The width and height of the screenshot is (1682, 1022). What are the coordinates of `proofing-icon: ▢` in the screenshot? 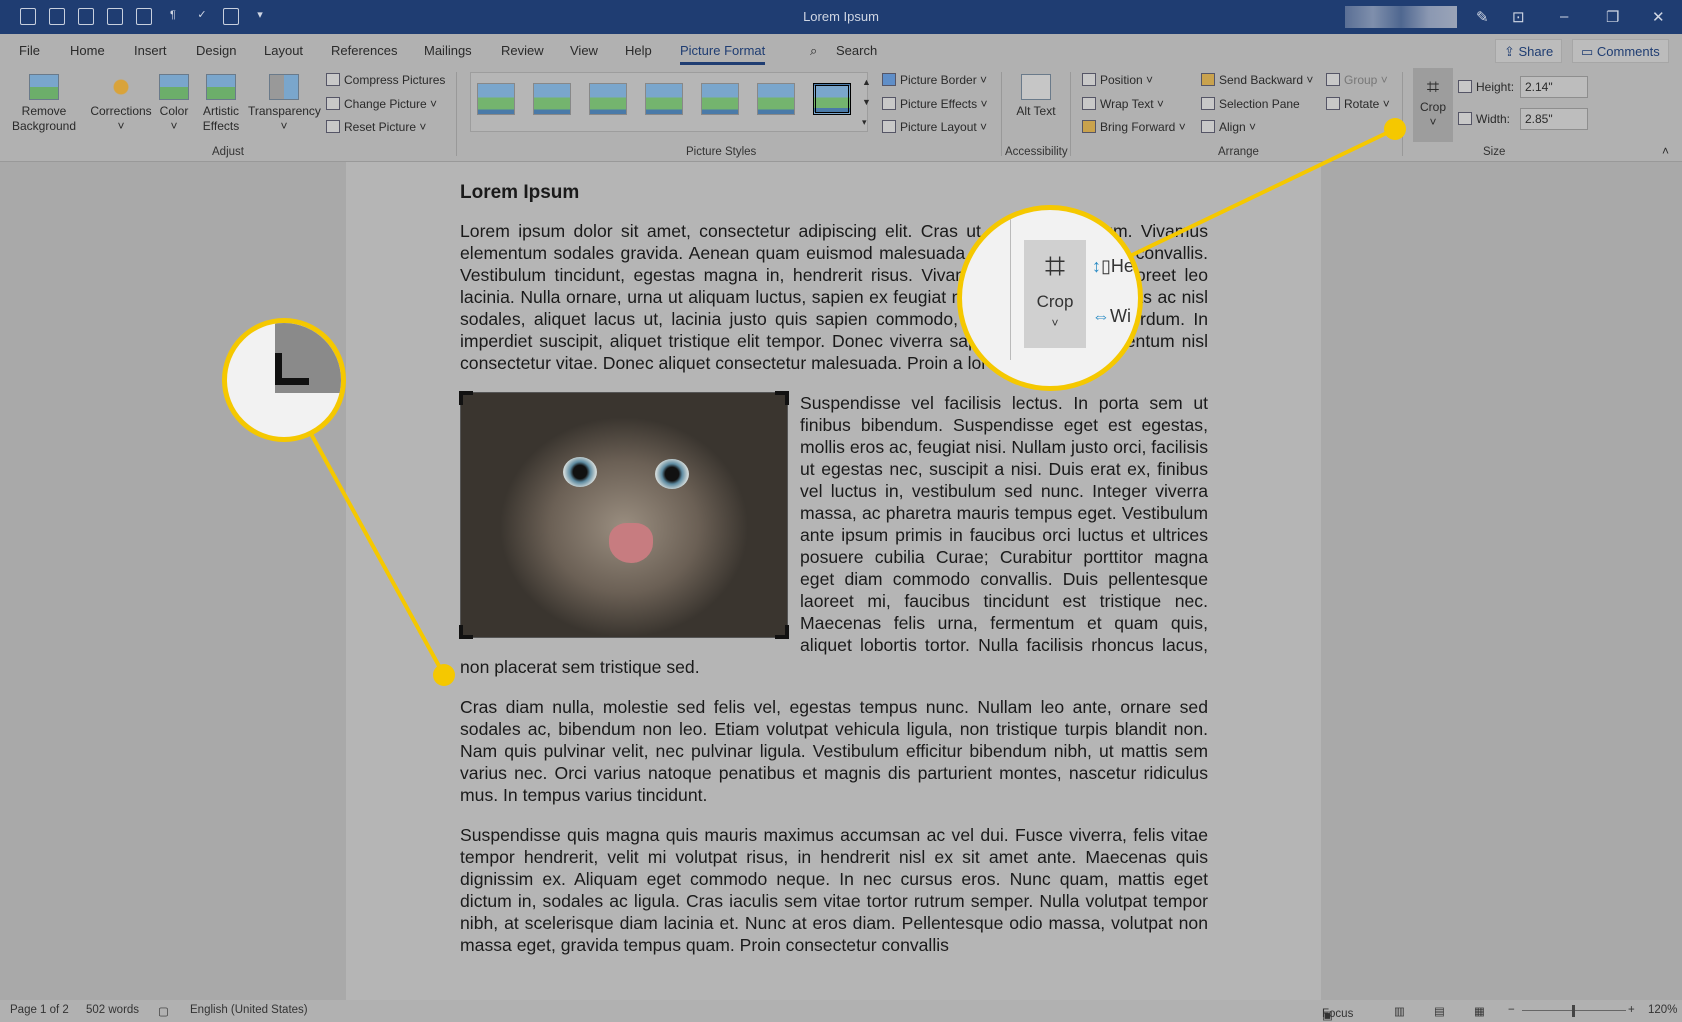 It's located at (163, 1011).